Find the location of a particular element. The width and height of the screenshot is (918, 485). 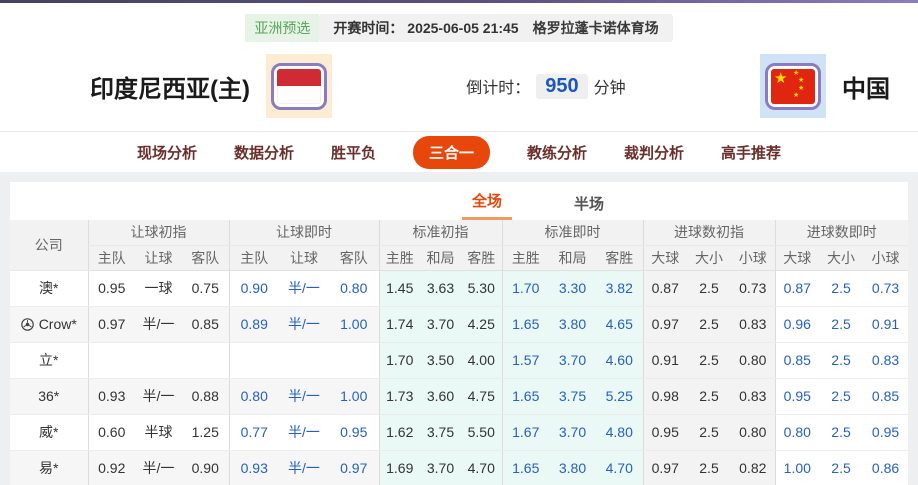

odds-cell: 3.80 is located at coordinates (572, 324).